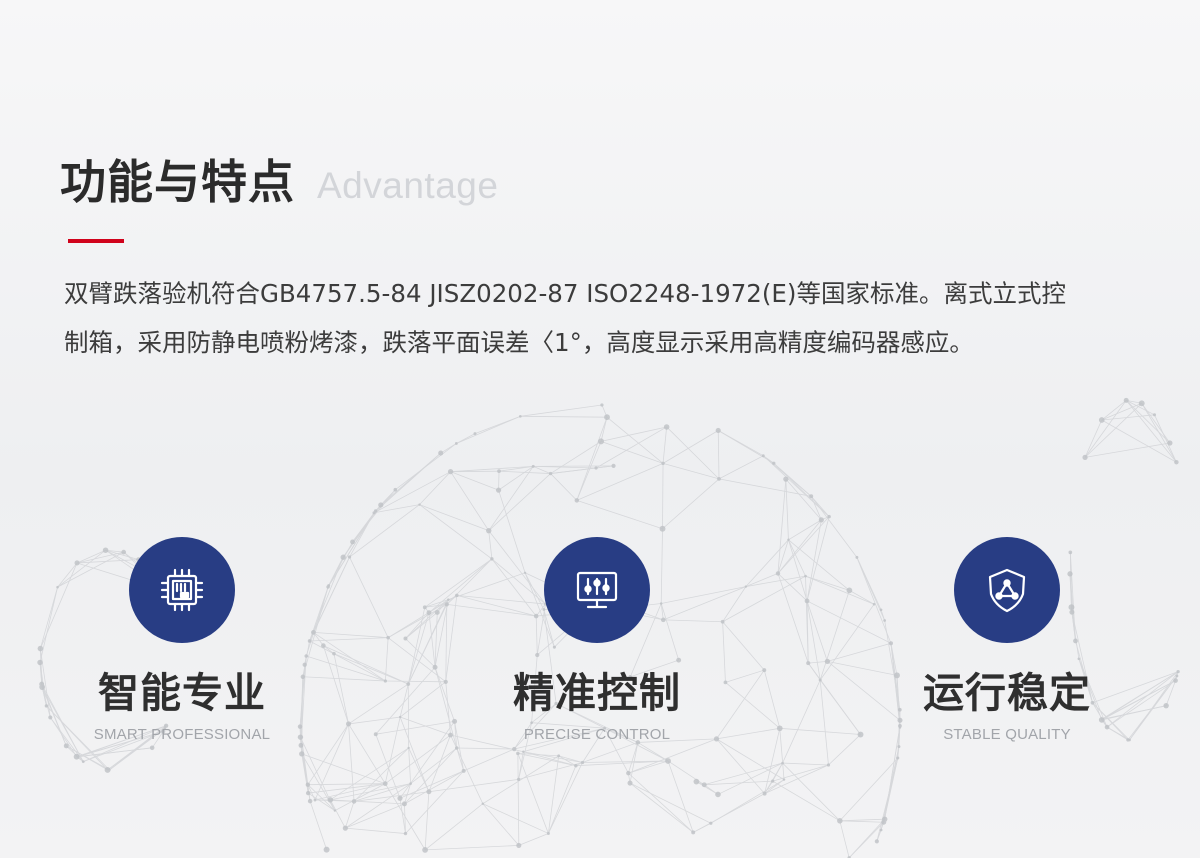 This screenshot has width=1200, height=858. Describe the element at coordinates (182, 693) in the screenshot. I see `feature-title: 智能专业` at that location.